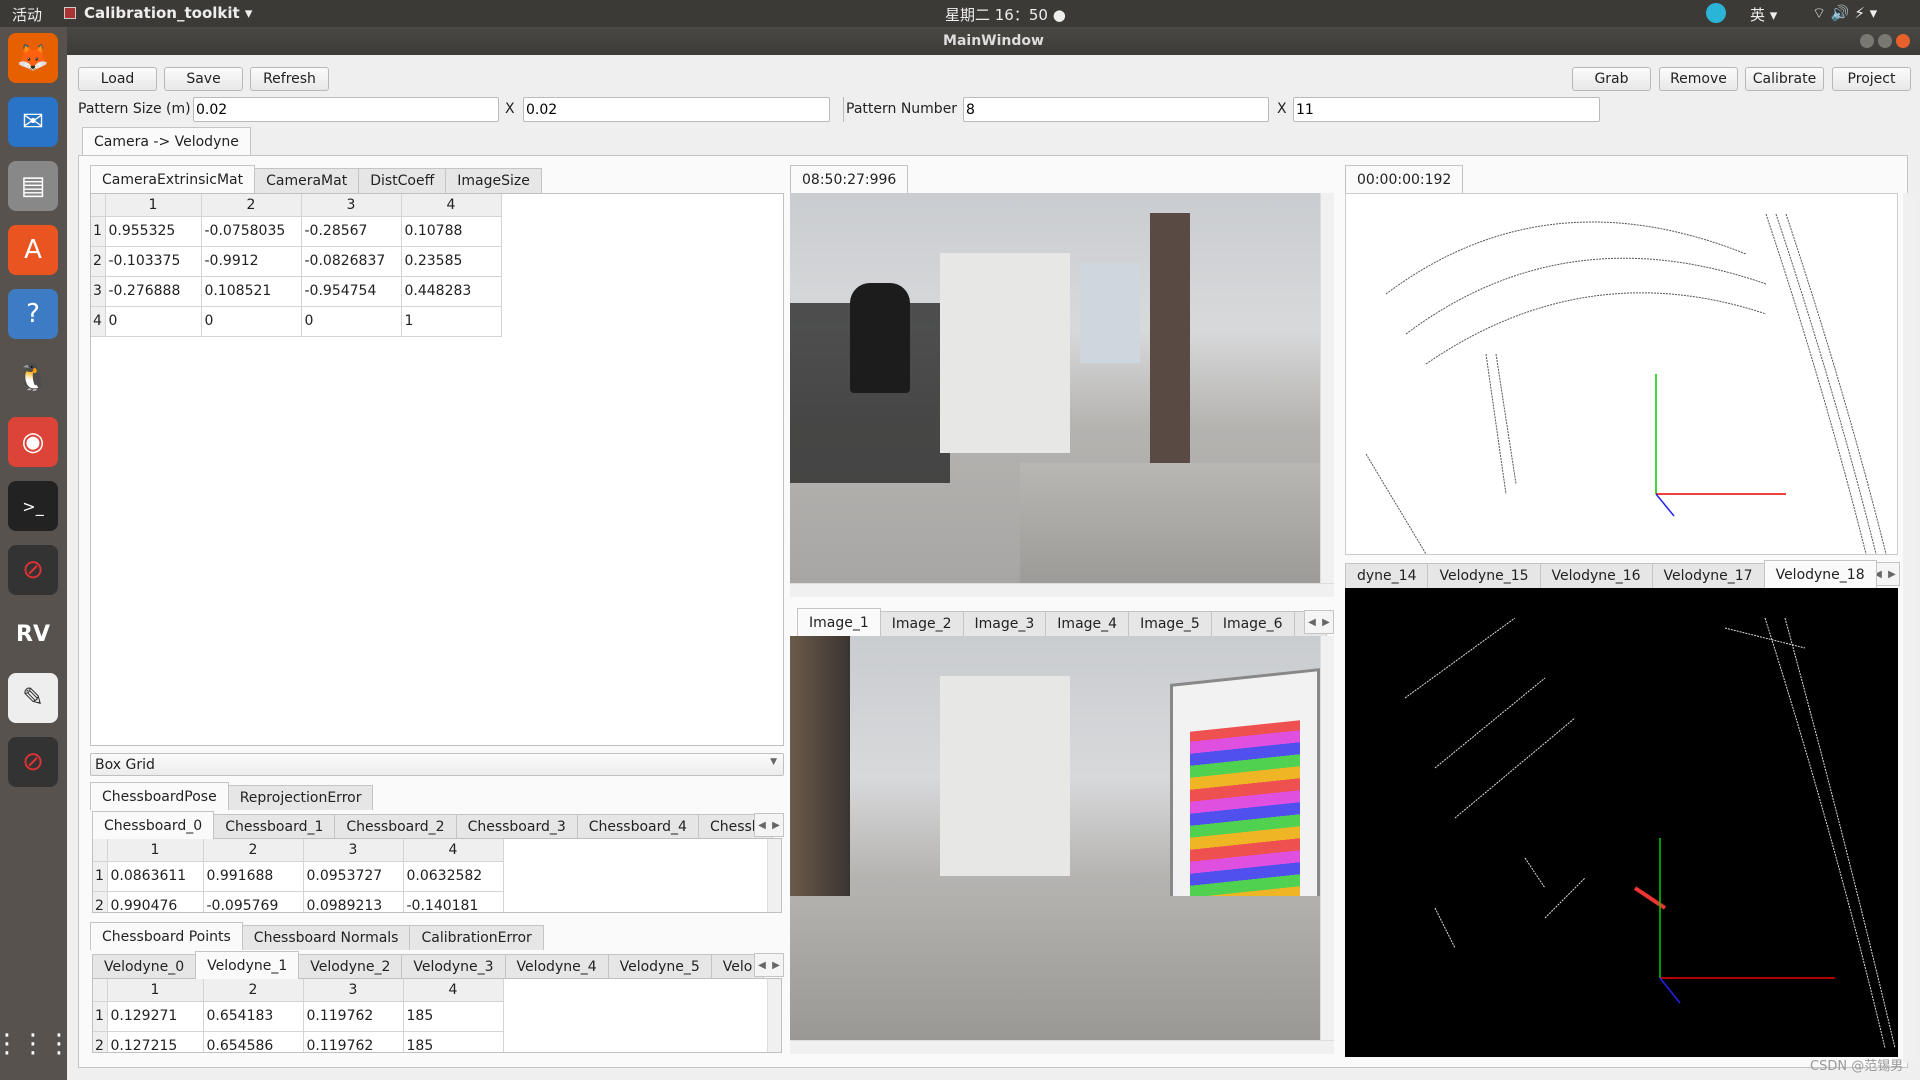  What do you see at coordinates (168, 13) in the screenshot?
I see `app-menu: Calibration_toolkit ▾` at bounding box center [168, 13].